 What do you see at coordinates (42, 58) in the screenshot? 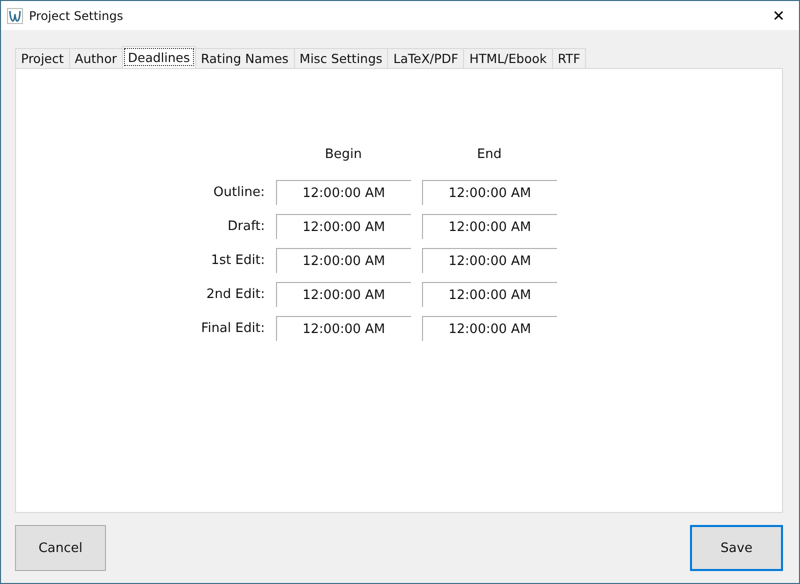
I see `tab: Project` at bounding box center [42, 58].